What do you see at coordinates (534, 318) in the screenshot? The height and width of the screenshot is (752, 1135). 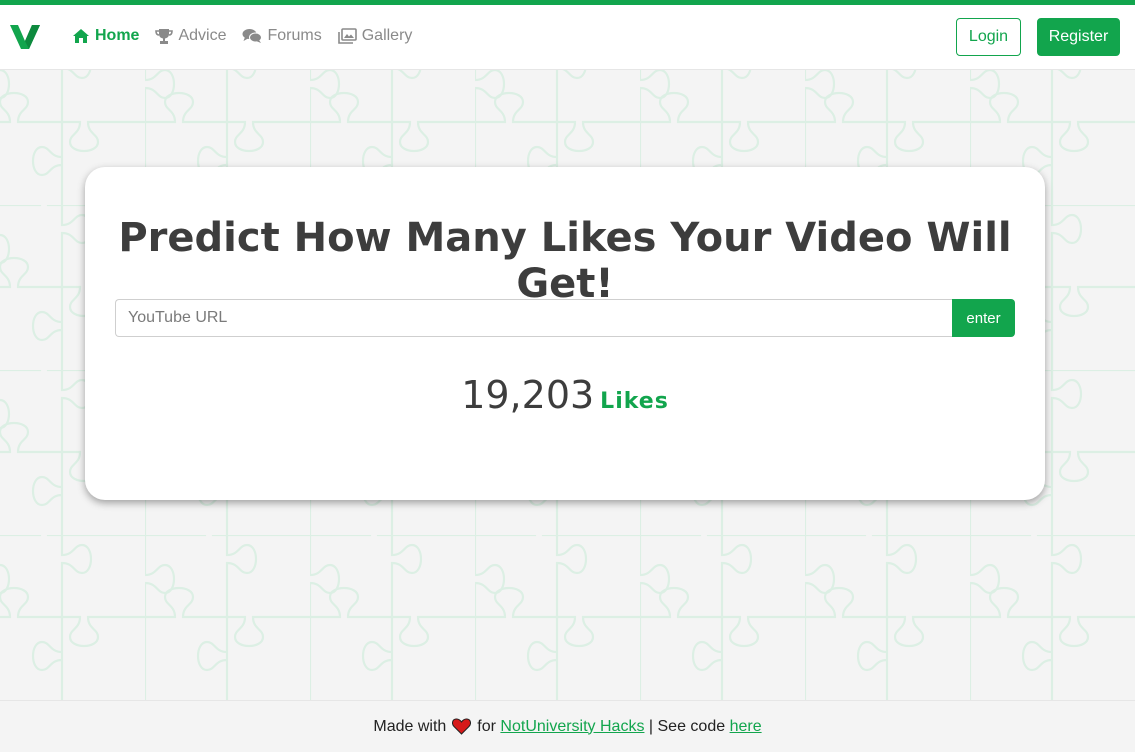 I see `youtube-url-input` at bounding box center [534, 318].